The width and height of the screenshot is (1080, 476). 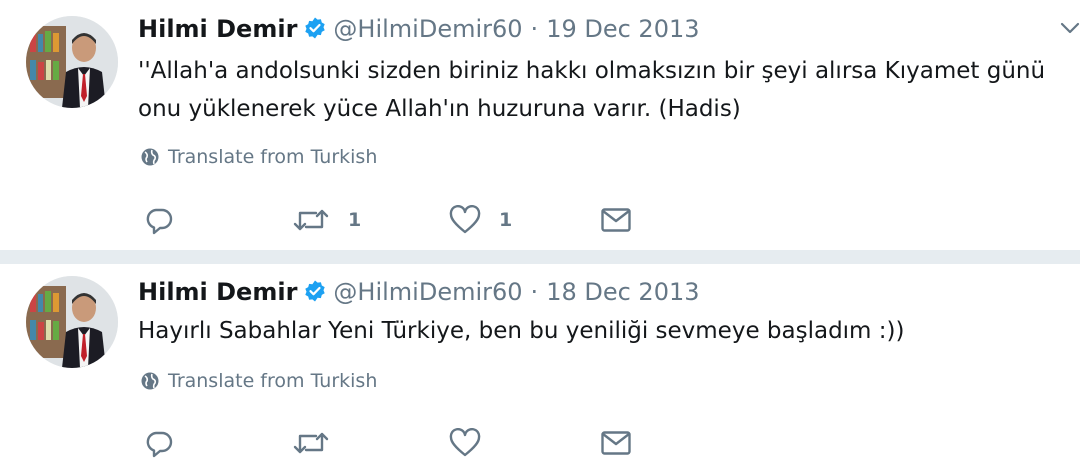 I want to click on tweet-header: Hilmi Demir @HilmiDemir60 · 19 Dec 2013, so click(x=419, y=30).